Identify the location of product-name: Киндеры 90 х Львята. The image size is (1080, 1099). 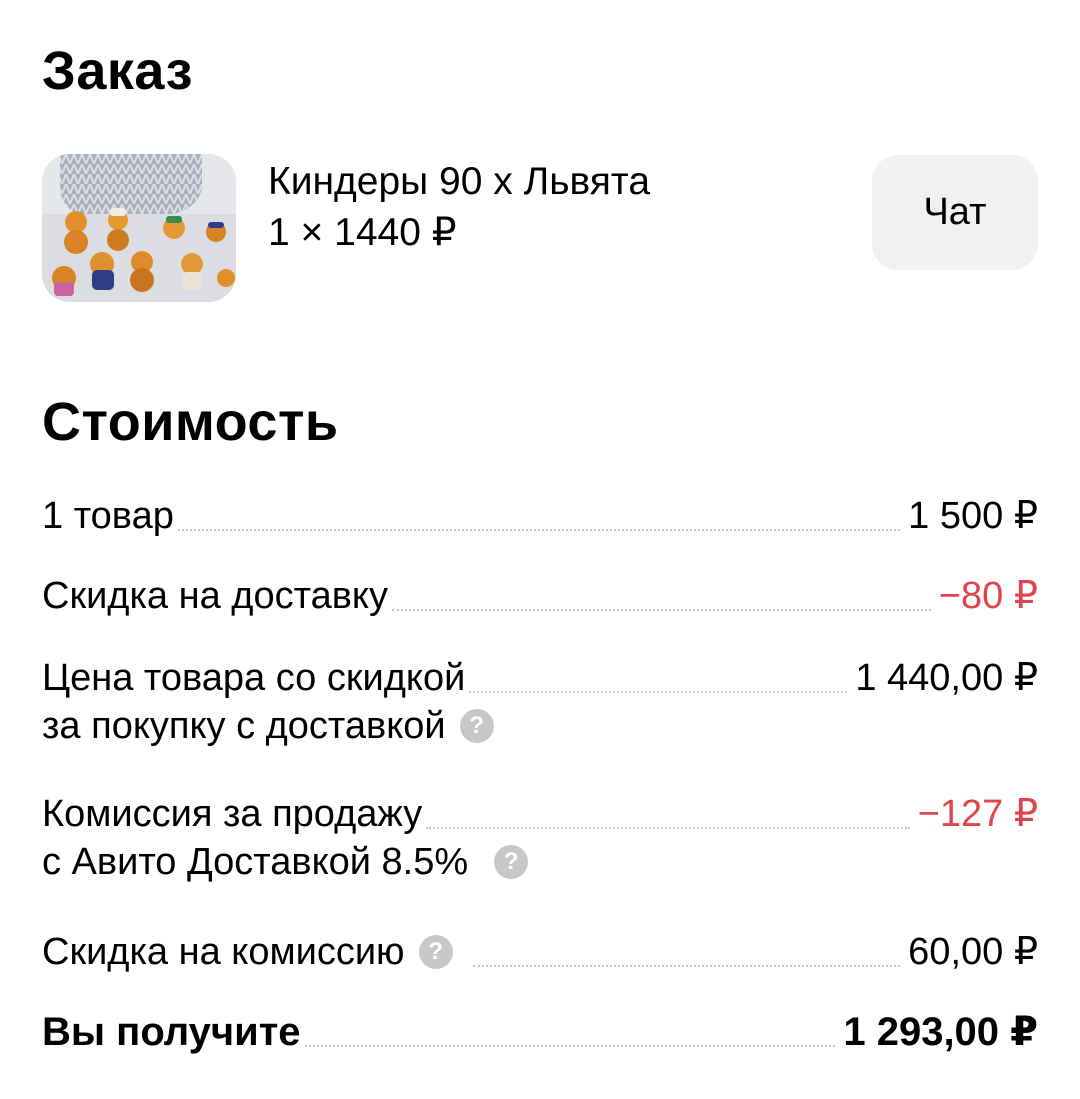
(459, 182).